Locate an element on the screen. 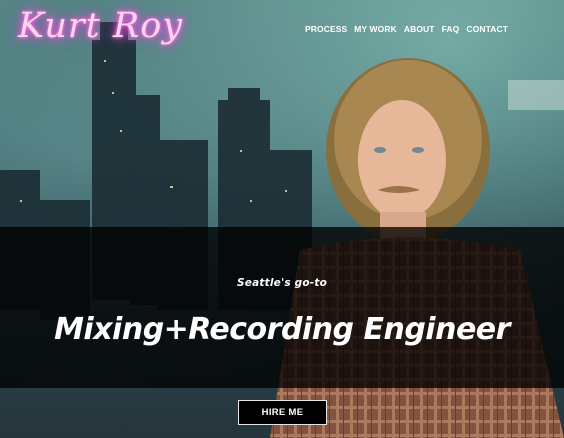 The width and height of the screenshot is (564, 438). main-nav: PROCESS MY WORK ABOUT FAQ CONTACT is located at coordinates (406, 29).